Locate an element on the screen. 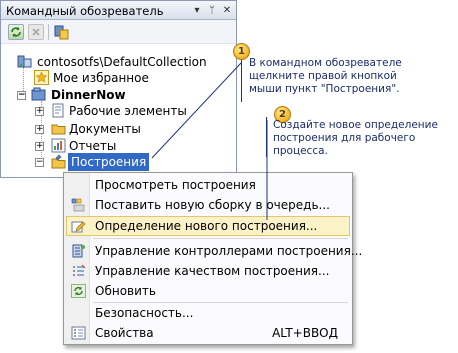  callout-1-line: В командном обозревателе is located at coordinates (325, 63).